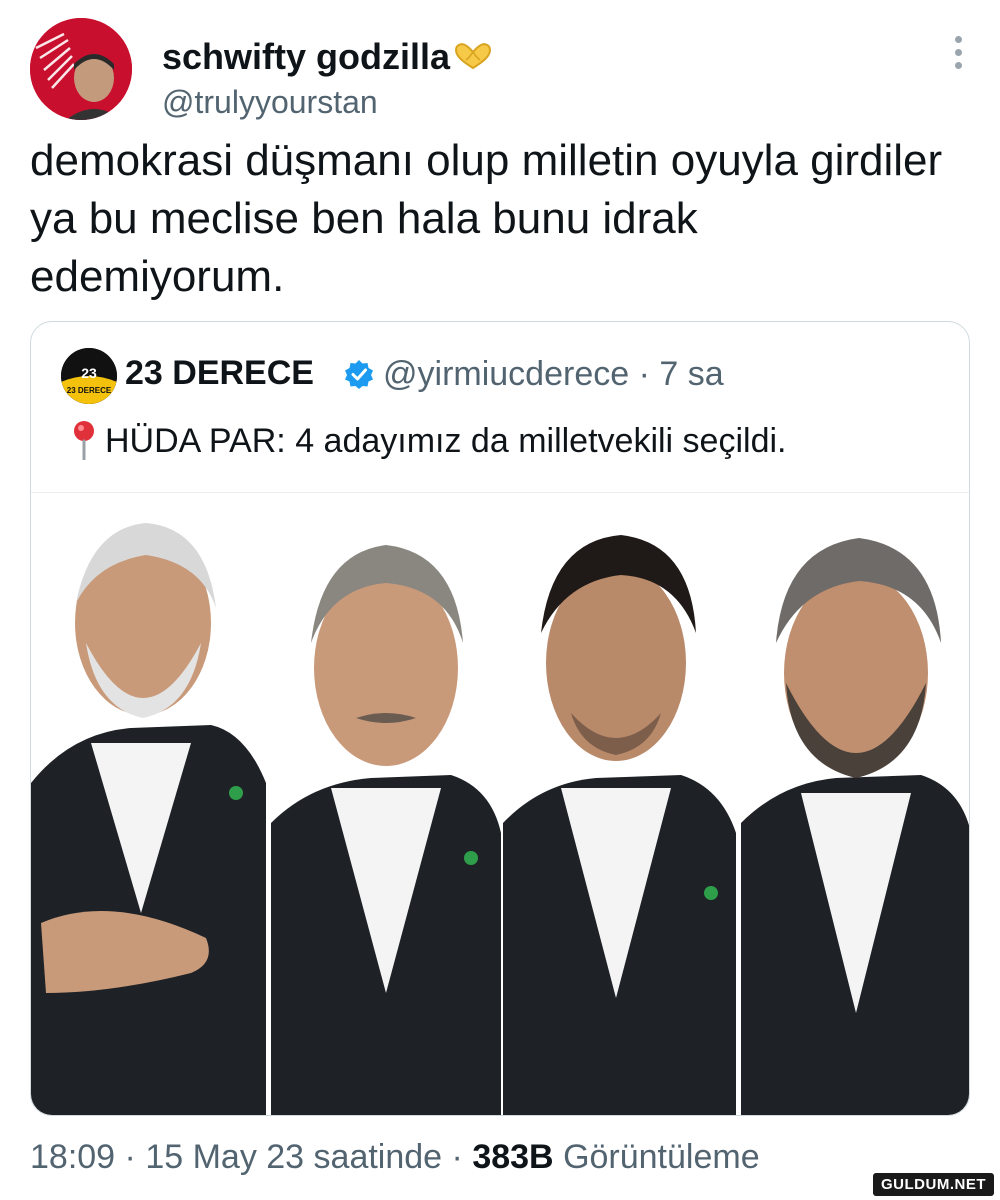 Image resolution: width=1000 pixels, height=1200 pixels. What do you see at coordinates (359, 374) in the screenshot?
I see `verified-badge-icon` at bounding box center [359, 374].